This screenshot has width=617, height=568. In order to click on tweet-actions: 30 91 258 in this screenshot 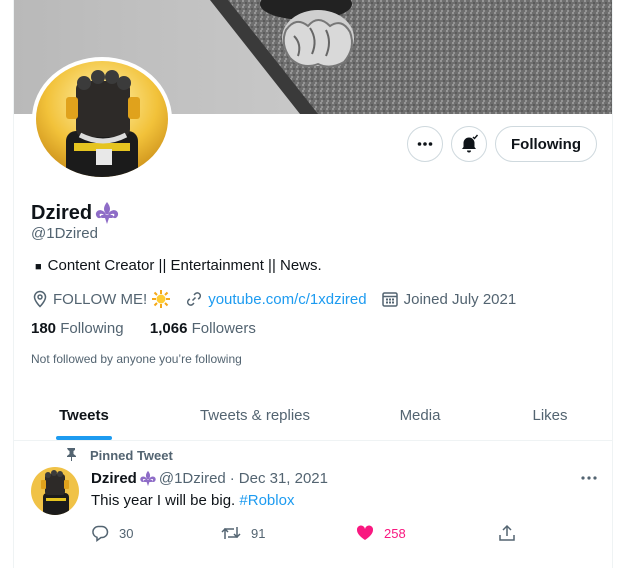, I will do `click(313, 533)`.